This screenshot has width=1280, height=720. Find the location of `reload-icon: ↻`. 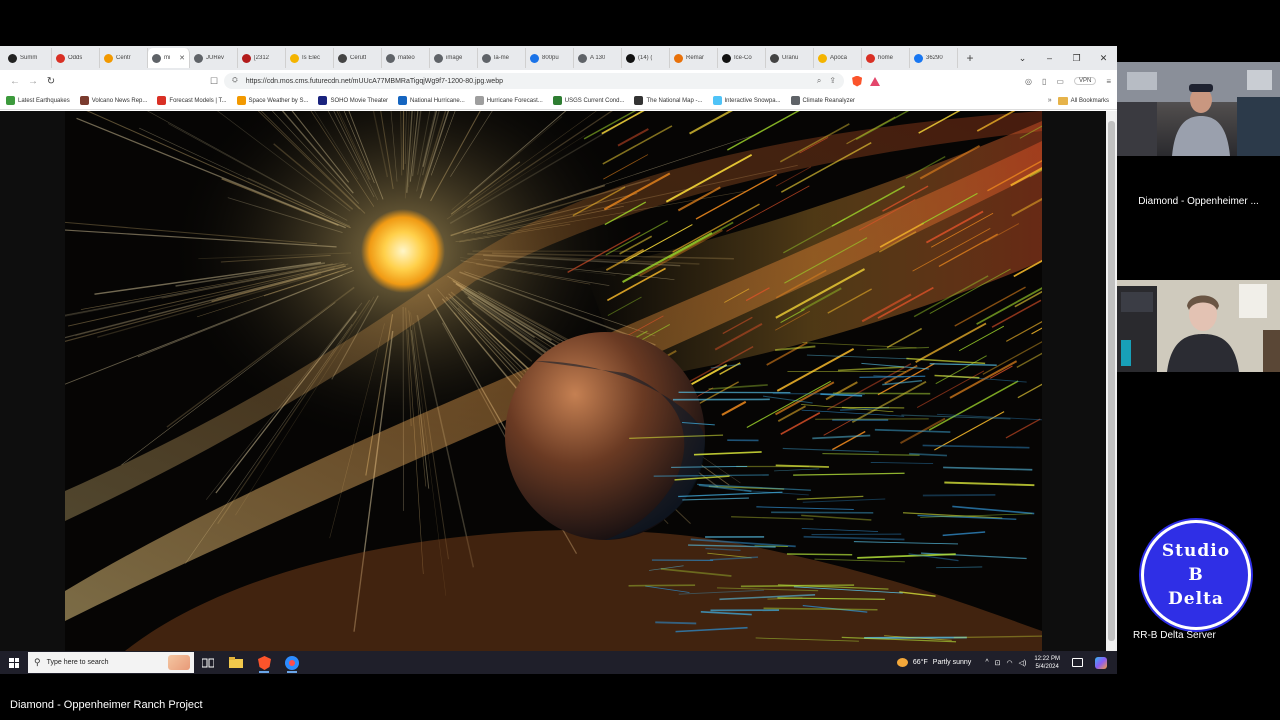

reload-icon: ↻ is located at coordinates (51, 81).